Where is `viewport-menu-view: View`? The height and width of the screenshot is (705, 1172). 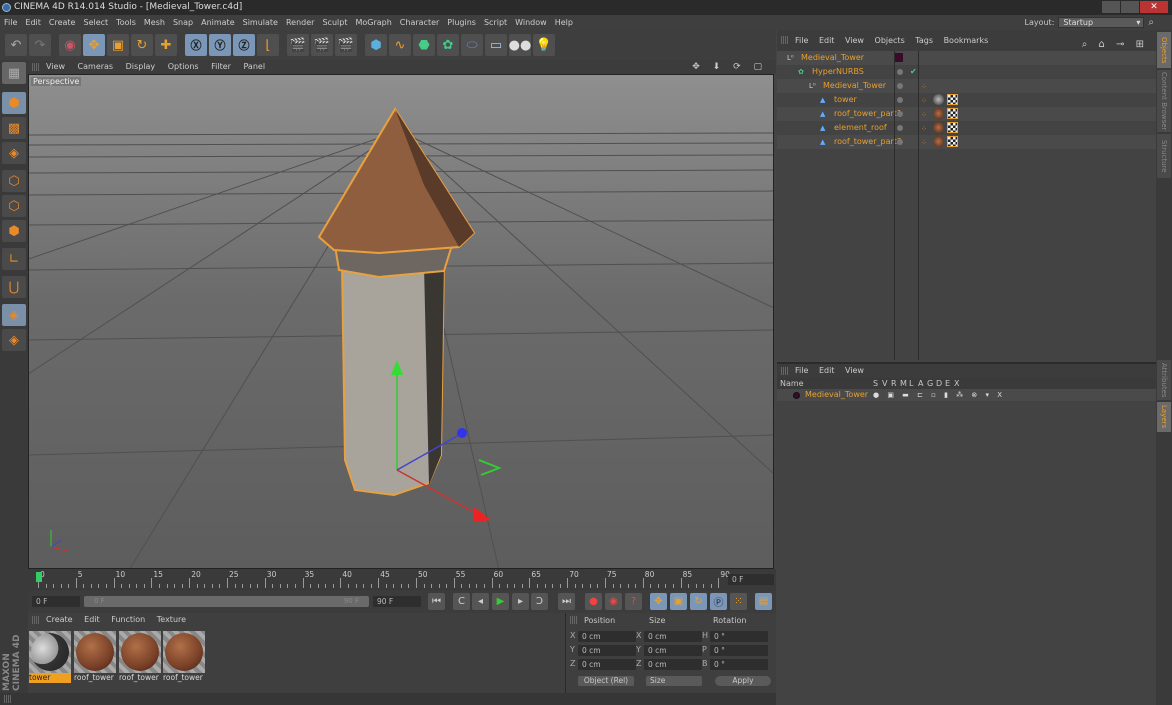
viewport-menu-view: View is located at coordinates (55, 66).